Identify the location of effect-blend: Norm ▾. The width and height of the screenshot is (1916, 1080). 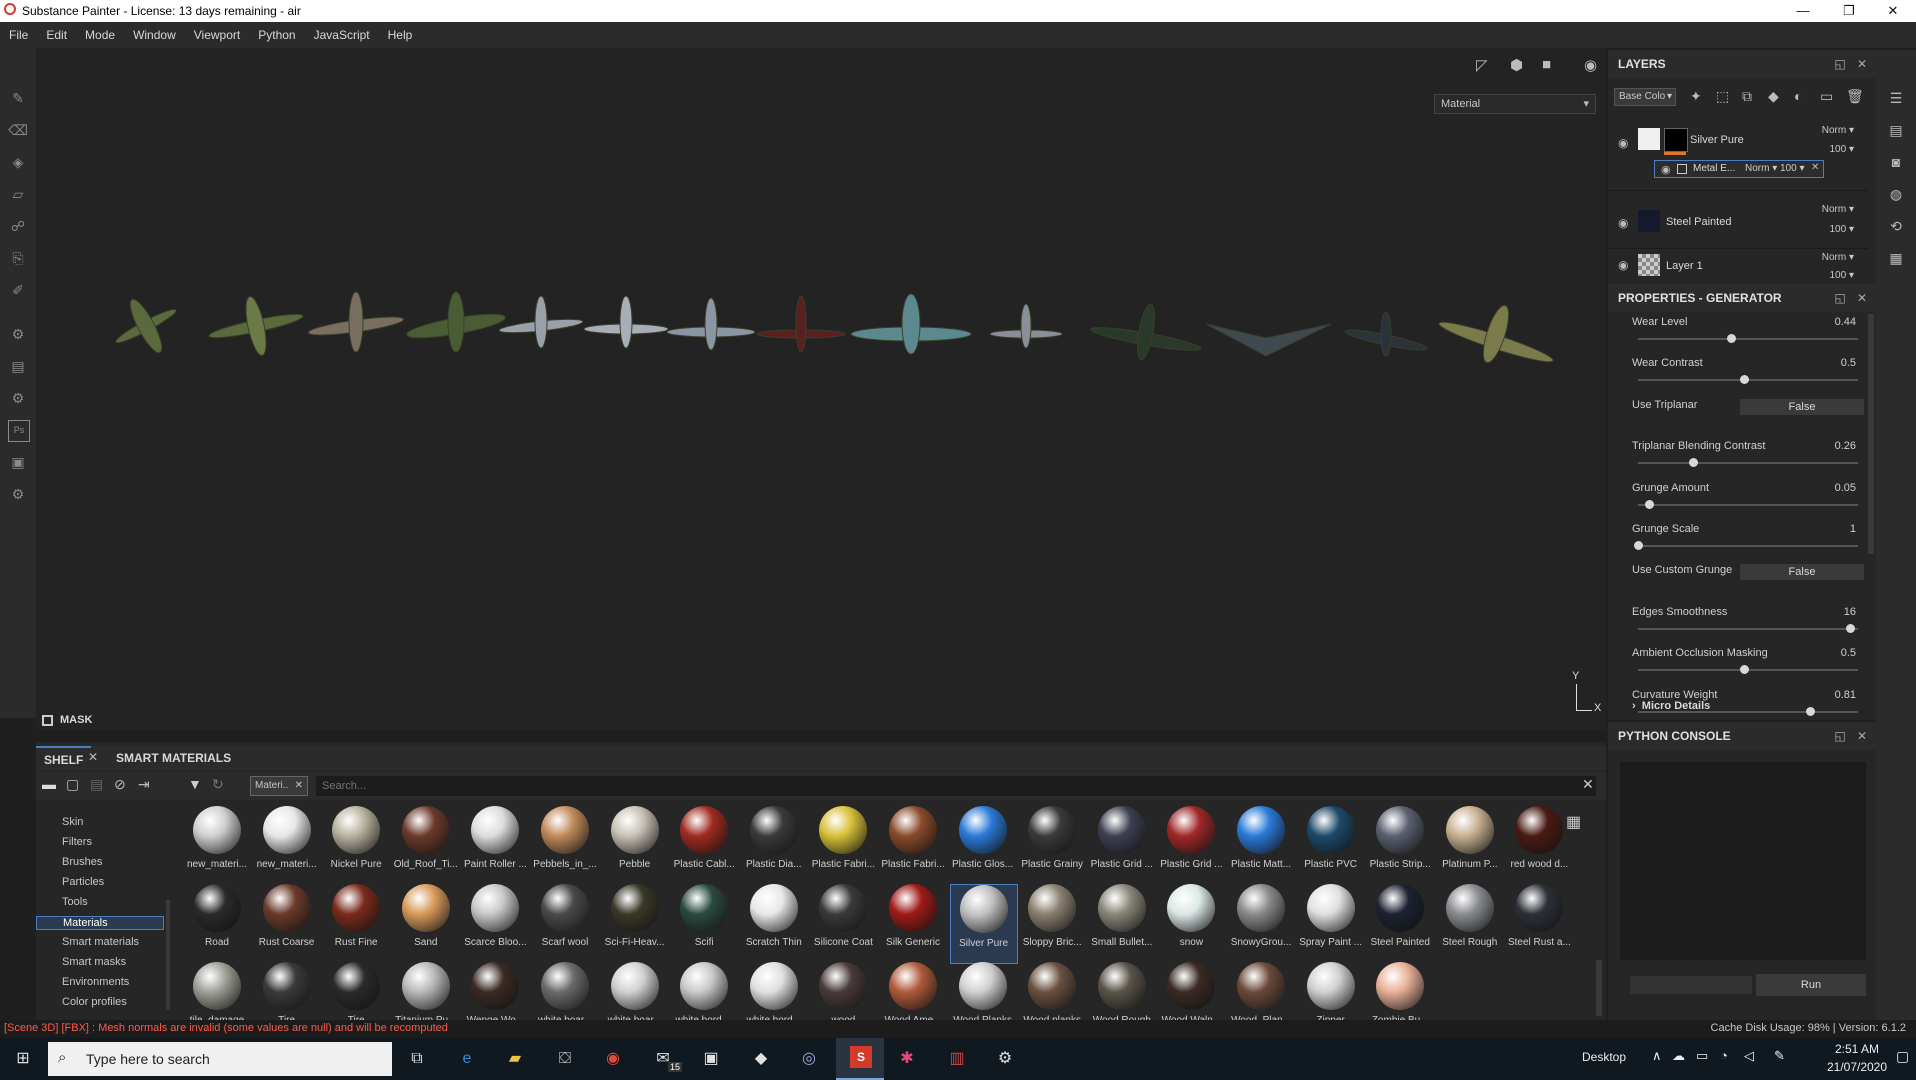
(1761, 168).